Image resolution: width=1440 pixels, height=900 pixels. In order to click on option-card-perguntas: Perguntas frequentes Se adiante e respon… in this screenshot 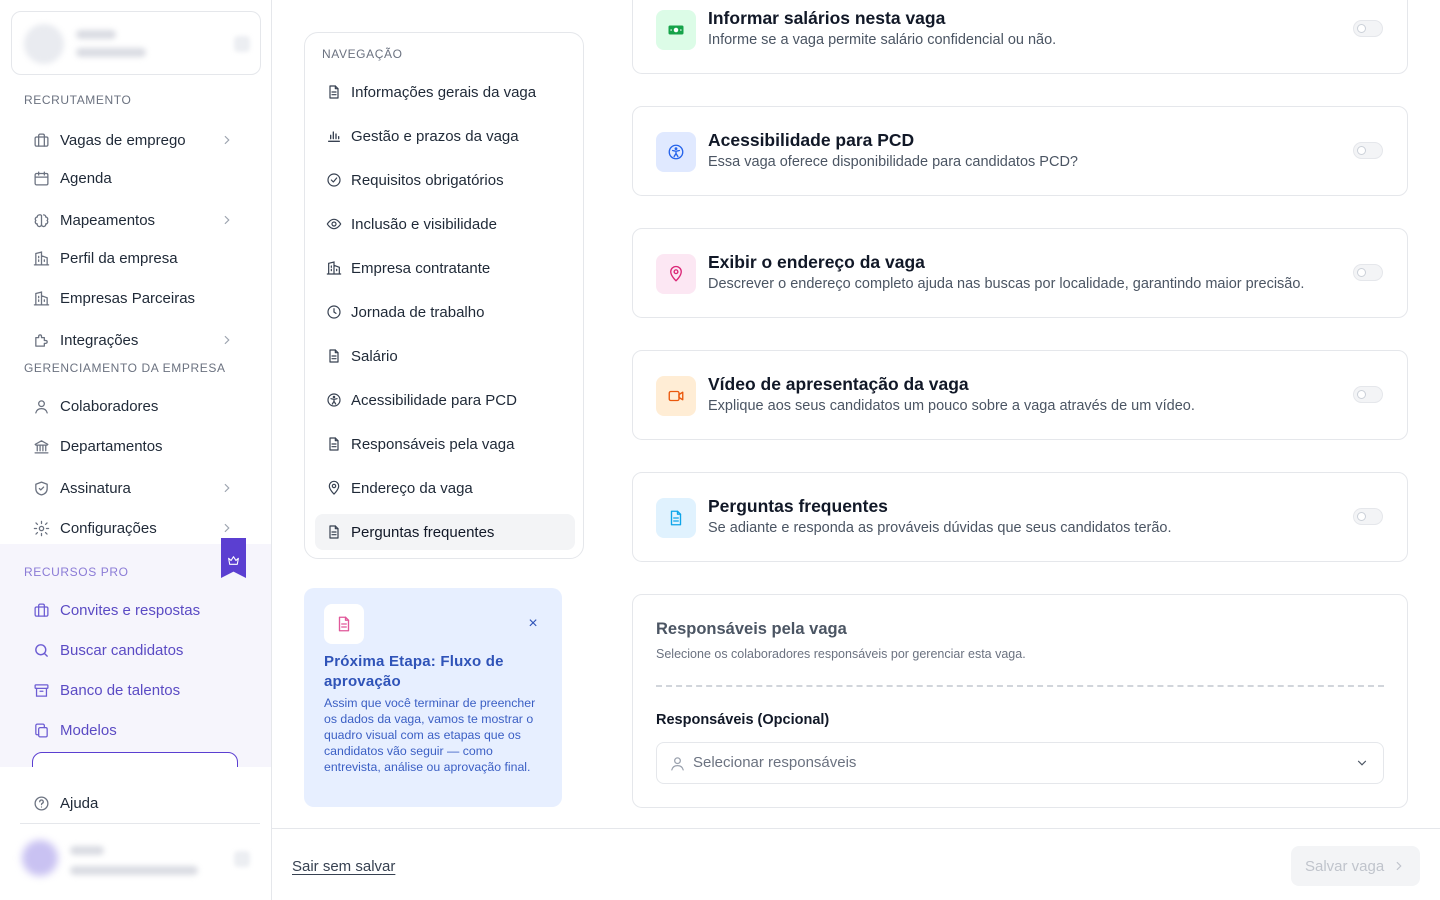, I will do `click(1020, 517)`.